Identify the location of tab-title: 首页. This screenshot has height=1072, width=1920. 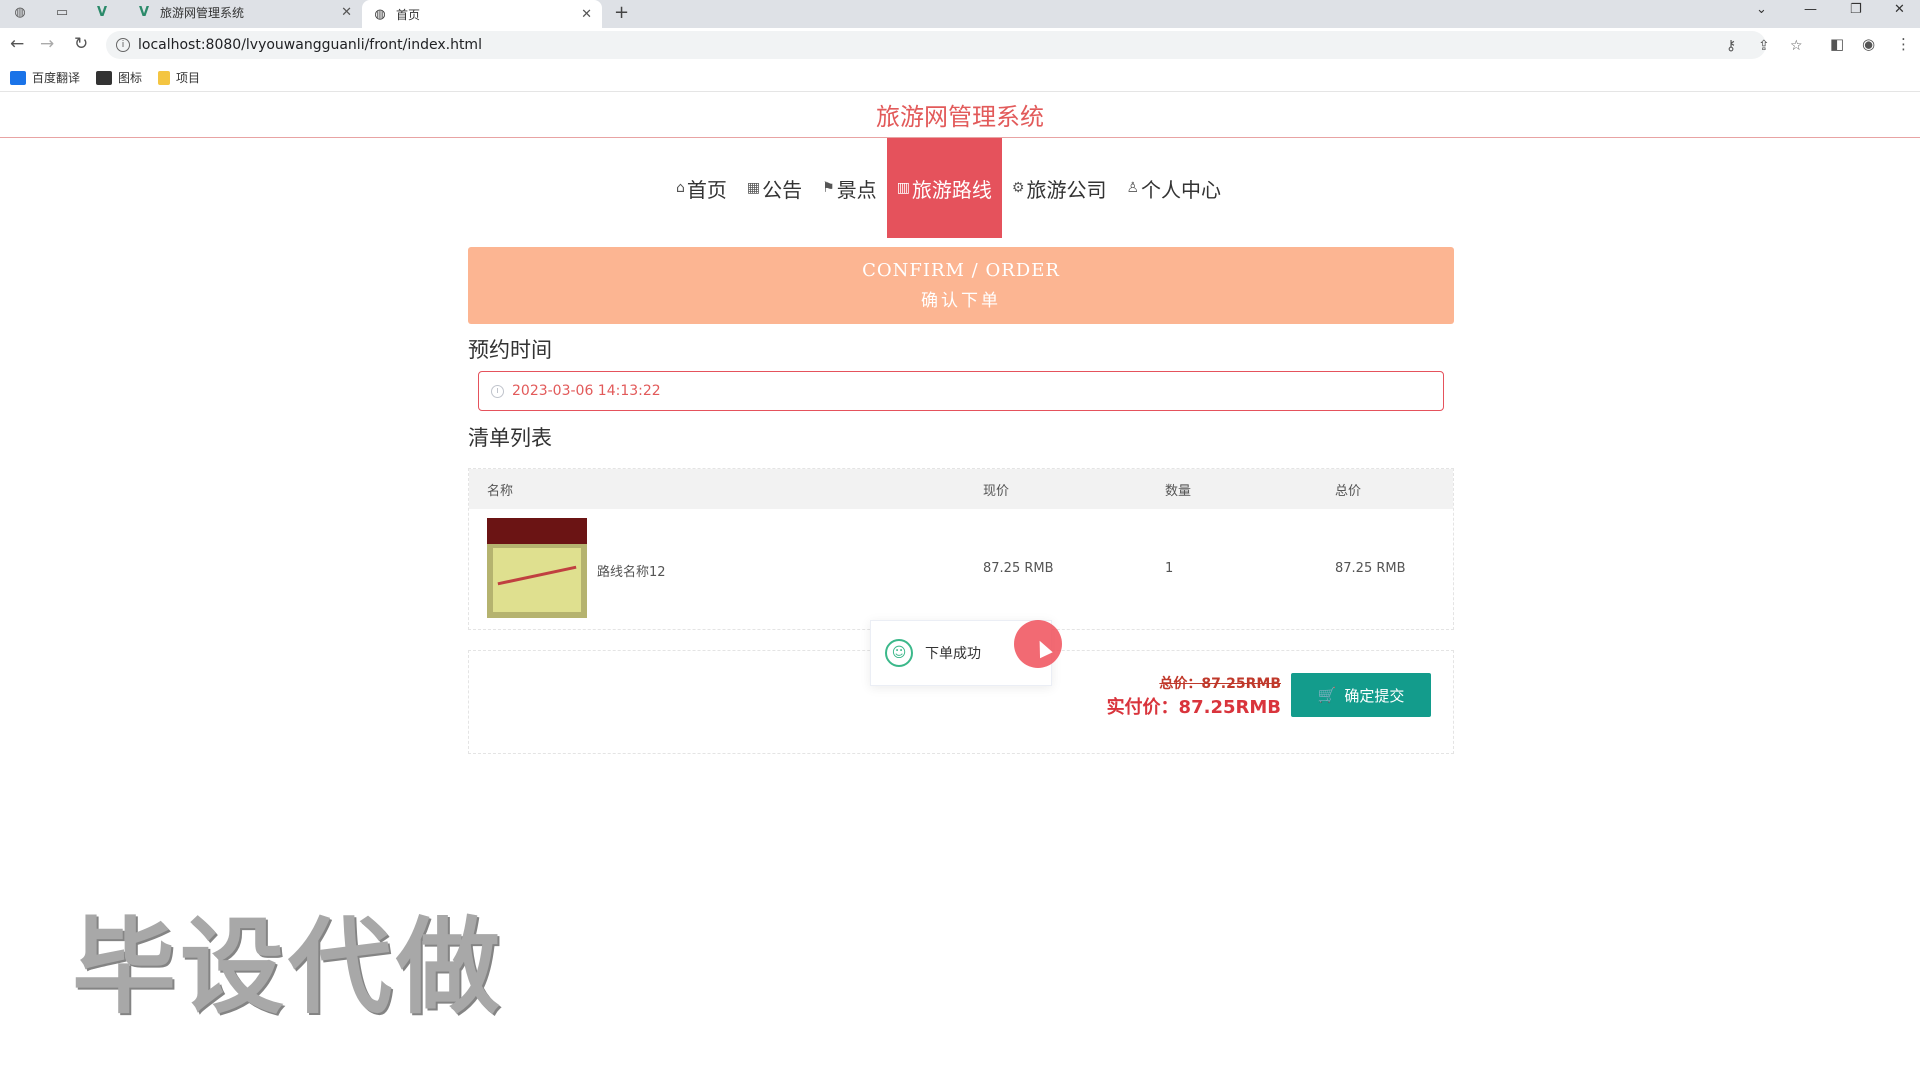
(408, 14).